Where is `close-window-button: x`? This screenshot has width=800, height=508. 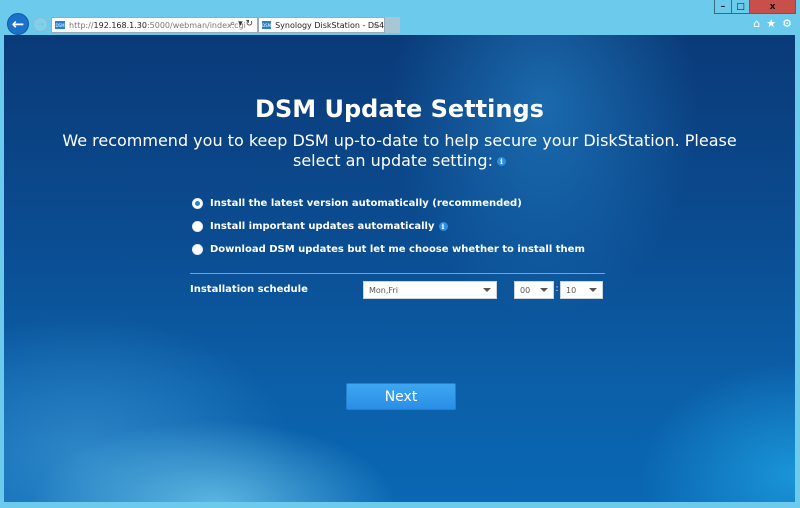
close-window-button: x is located at coordinates (773, 7).